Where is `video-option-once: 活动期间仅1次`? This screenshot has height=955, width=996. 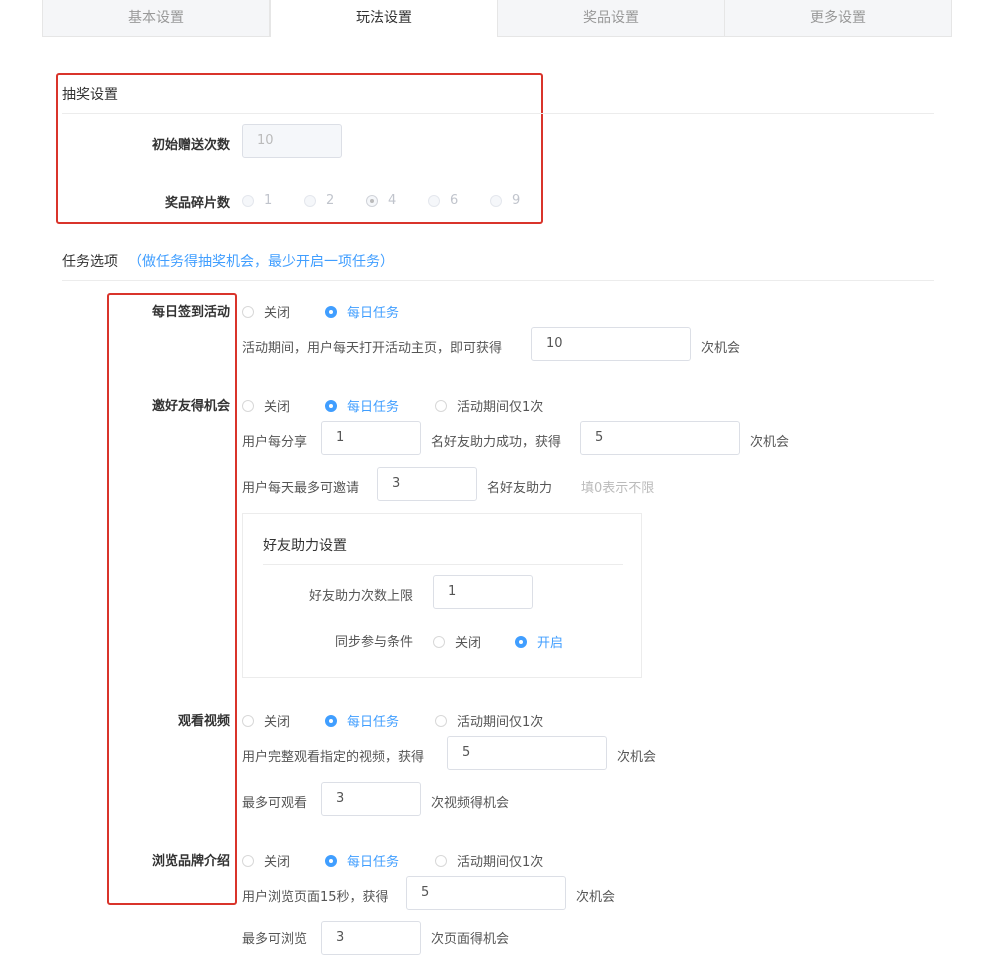
video-option-once: 活动期间仅1次 is located at coordinates (489, 720).